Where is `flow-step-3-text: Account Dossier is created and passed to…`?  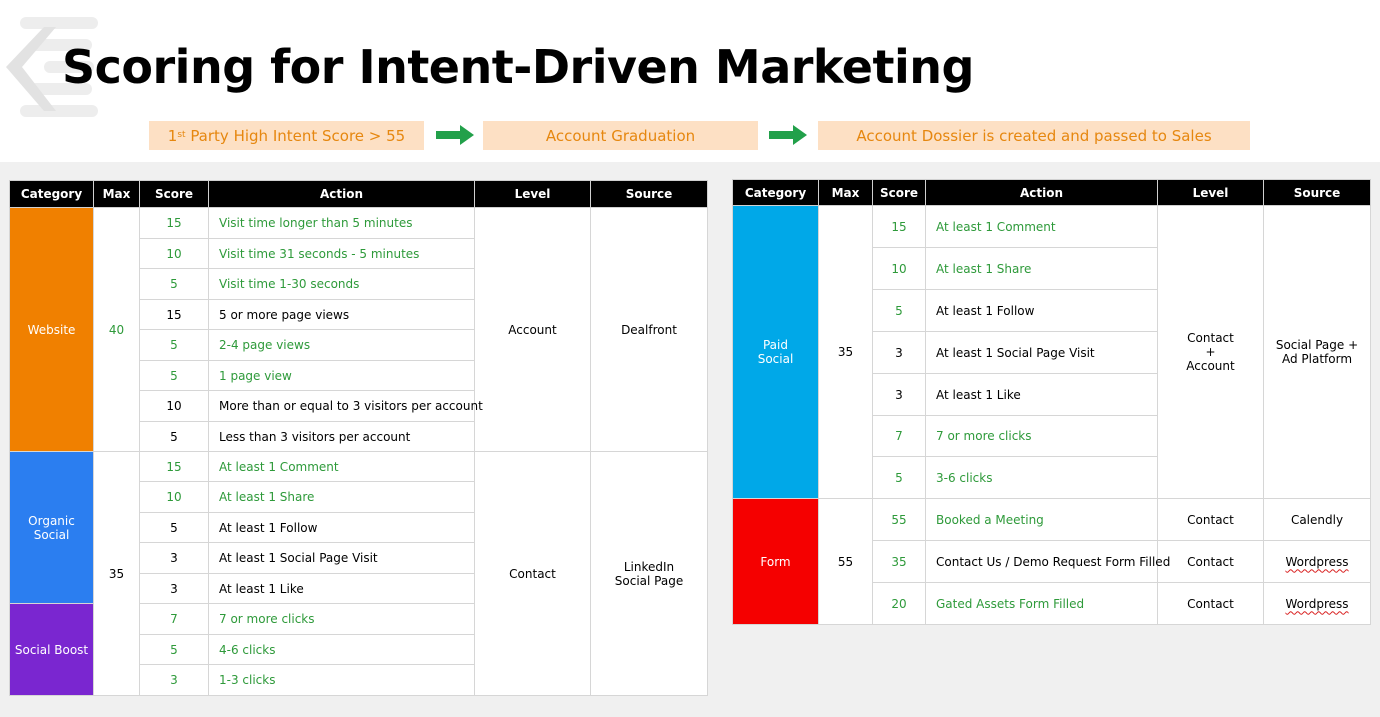
flow-step-3-text: Account Dossier is created and passed to… is located at coordinates (1034, 135).